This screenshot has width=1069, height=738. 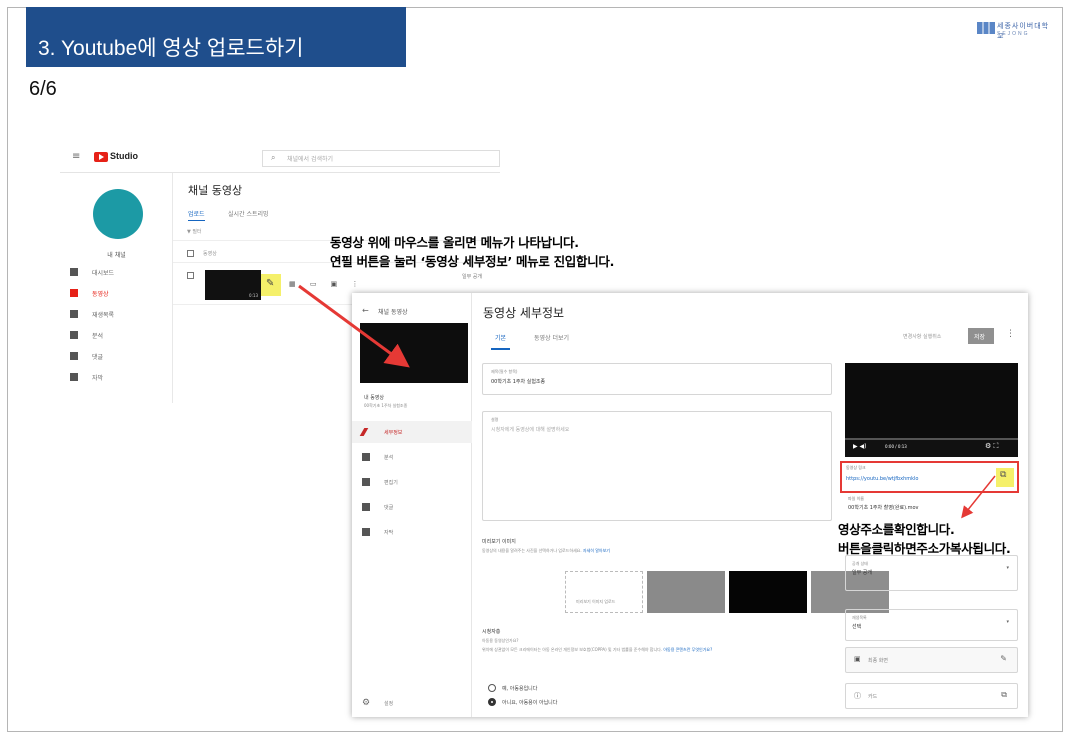 I want to click on url-instruction-callout: 영상주소를확인합니다. 버튼을클릭하면주소가복사됩니다., so click(x=924, y=539).